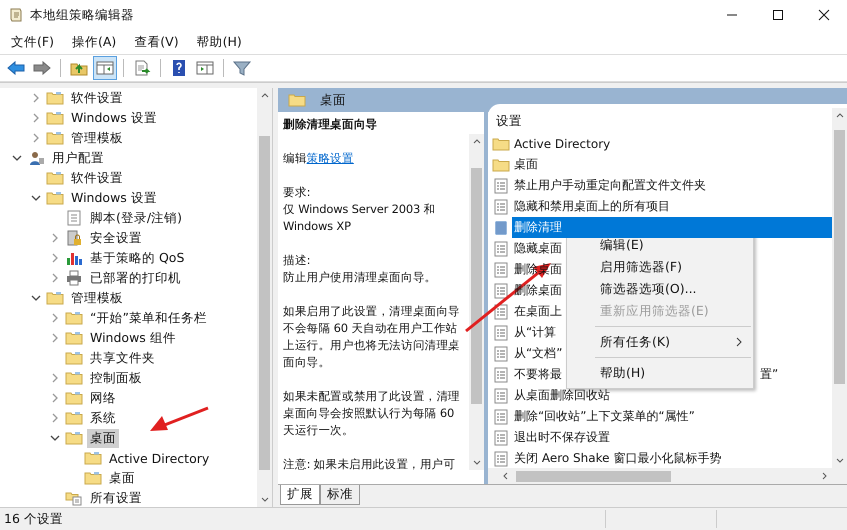  What do you see at coordinates (116, 498) in the screenshot?
I see `tree-item: 所有设置` at bounding box center [116, 498].